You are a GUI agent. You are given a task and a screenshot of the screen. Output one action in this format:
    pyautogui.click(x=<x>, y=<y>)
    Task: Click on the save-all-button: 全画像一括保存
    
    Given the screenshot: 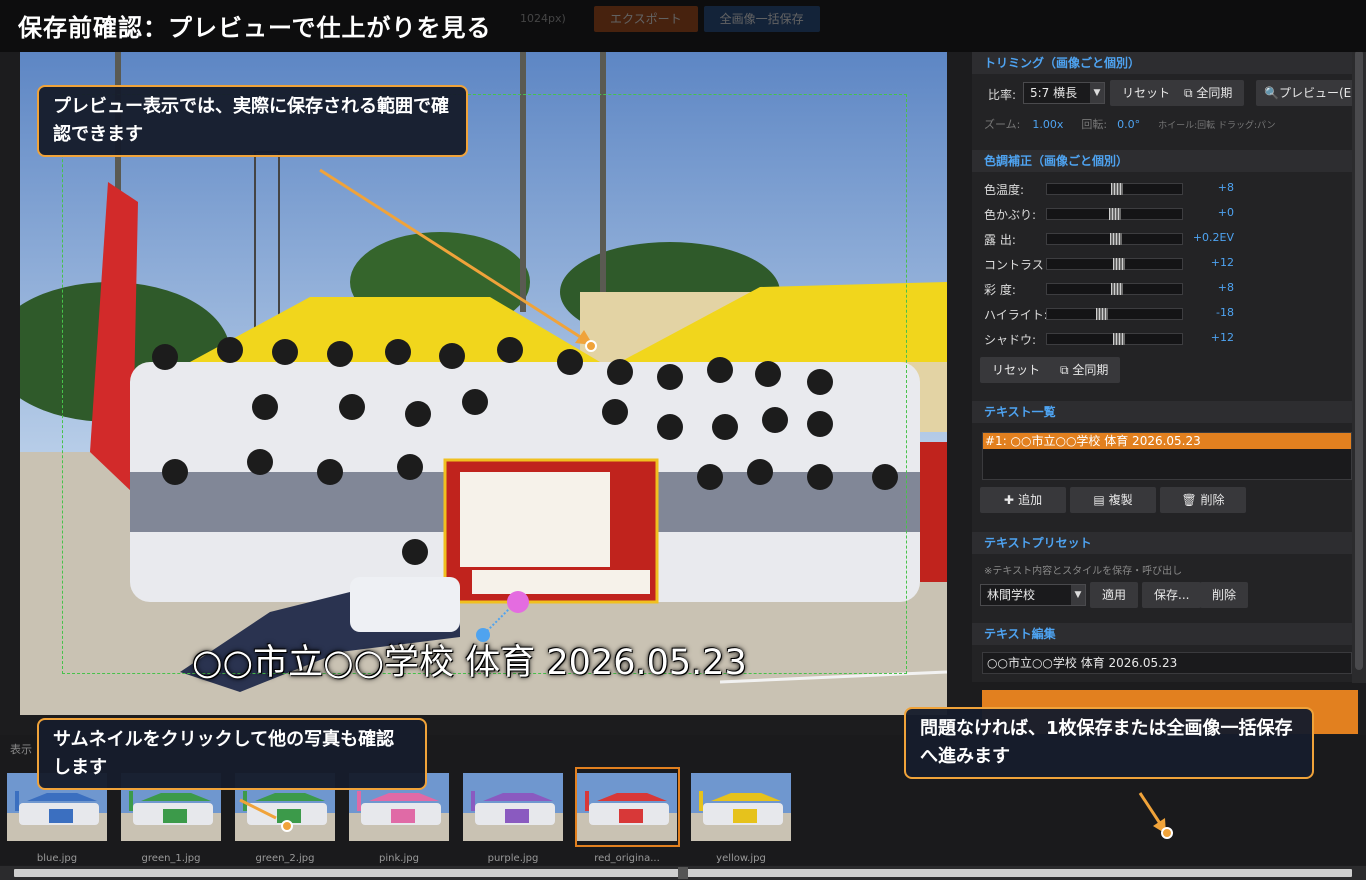 What is the action you would take?
    pyautogui.click(x=761, y=19)
    